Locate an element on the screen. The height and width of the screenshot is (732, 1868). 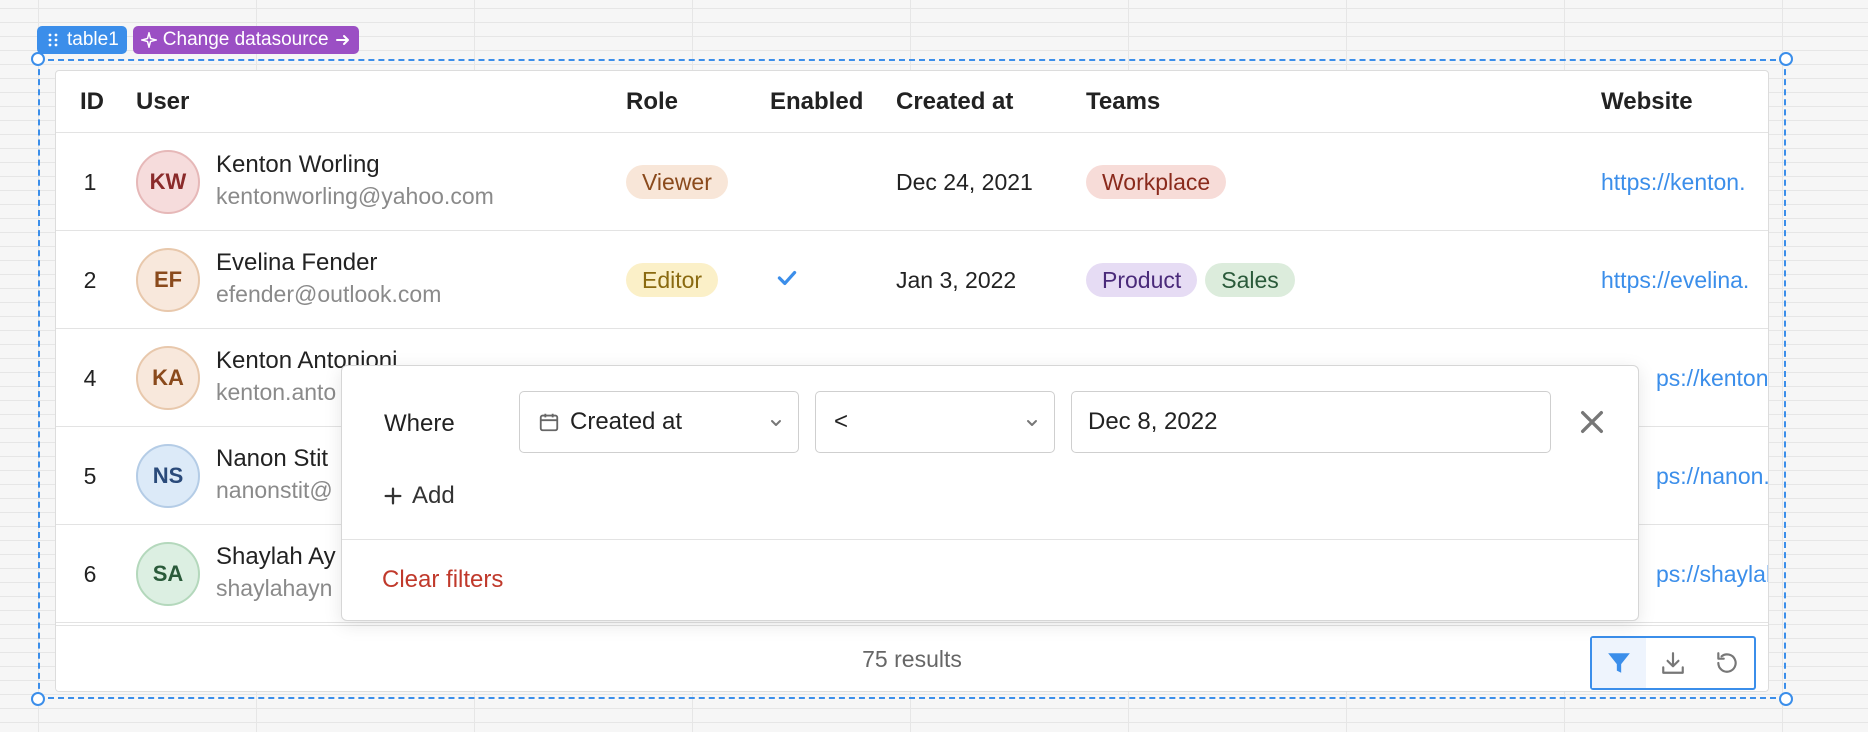
grip-dots-icon is located at coordinates (53, 40).